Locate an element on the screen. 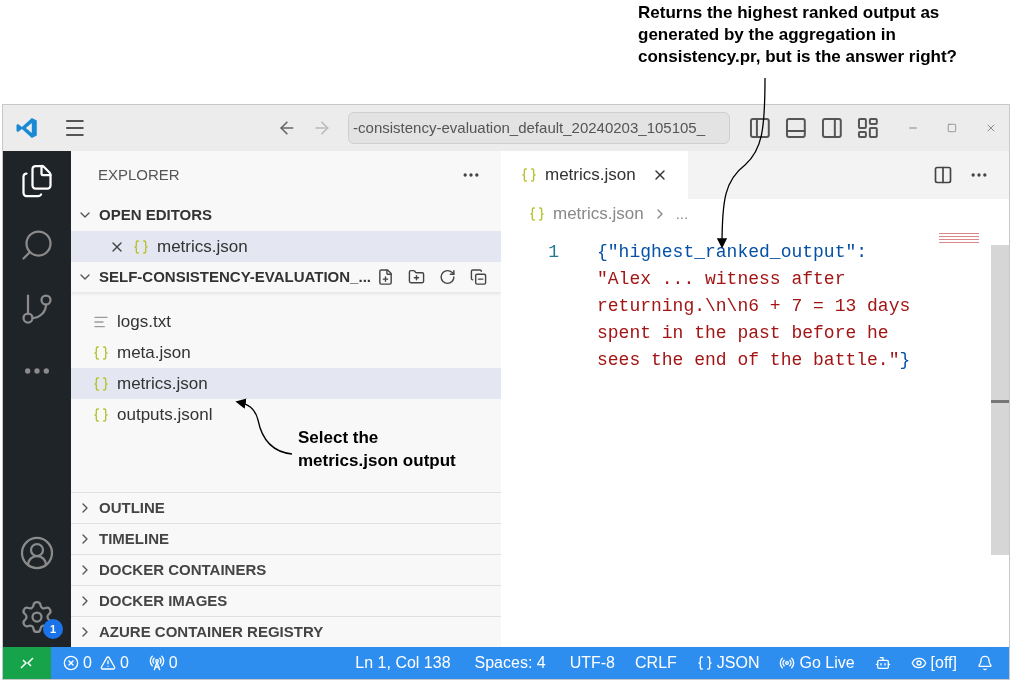 The width and height of the screenshot is (1012, 682). eye-icon is located at coordinates (918, 663).